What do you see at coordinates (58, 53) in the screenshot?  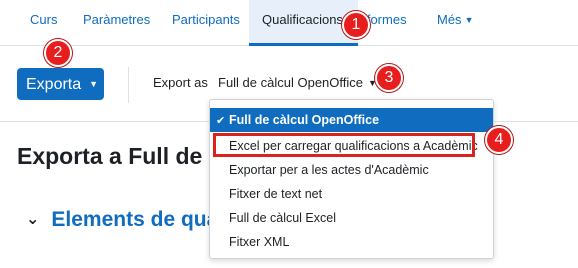 I see `callout-badge-2: 2` at bounding box center [58, 53].